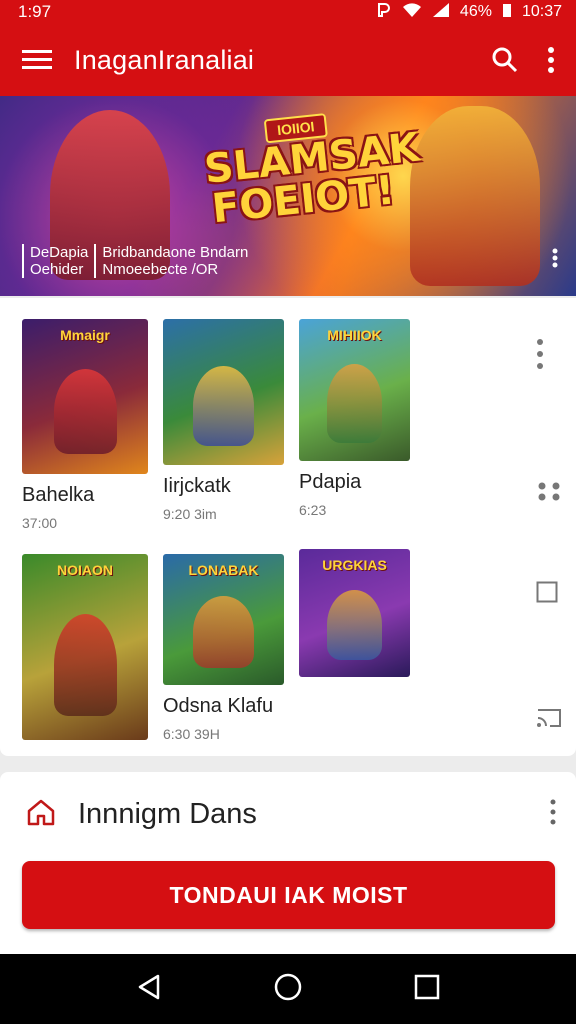 The width and height of the screenshot is (576, 1024). What do you see at coordinates (354, 335) in the screenshot?
I see `cover-title: MIHIIOK` at bounding box center [354, 335].